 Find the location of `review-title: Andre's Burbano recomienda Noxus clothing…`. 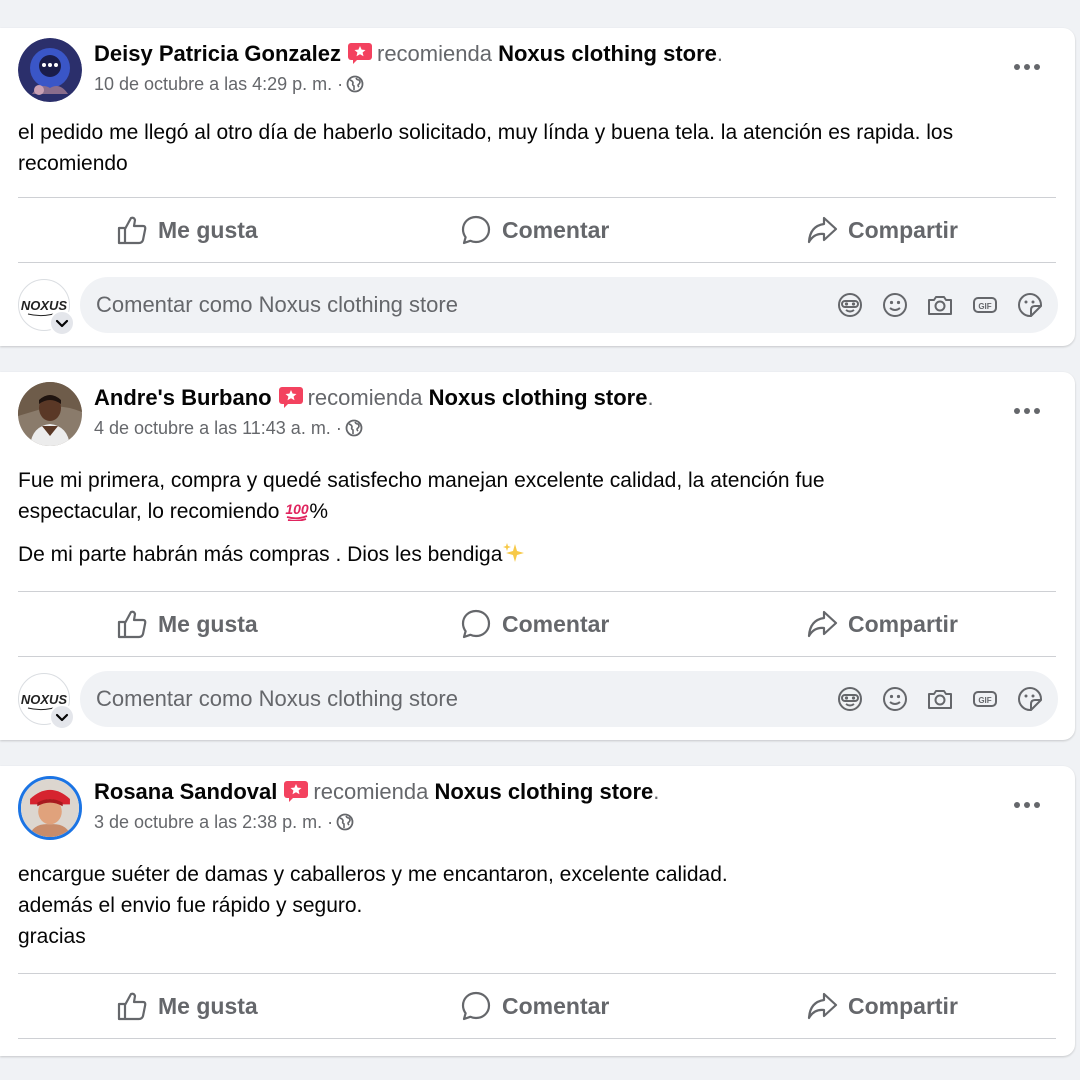

review-title: Andre's Burbano recomienda Noxus clothing… is located at coordinates (374, 398).